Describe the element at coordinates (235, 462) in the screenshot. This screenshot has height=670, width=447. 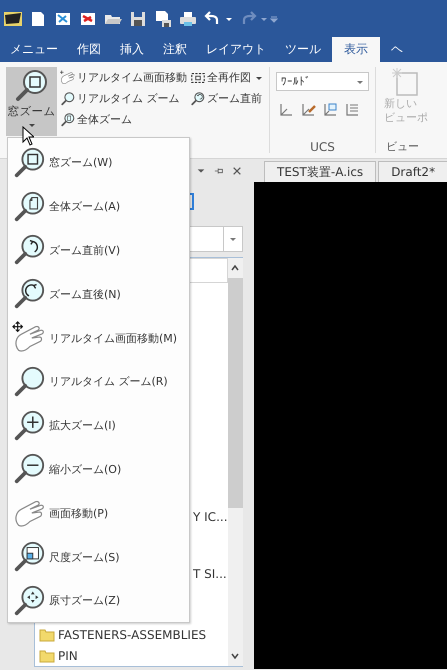
I see `scrollbar` at that location.